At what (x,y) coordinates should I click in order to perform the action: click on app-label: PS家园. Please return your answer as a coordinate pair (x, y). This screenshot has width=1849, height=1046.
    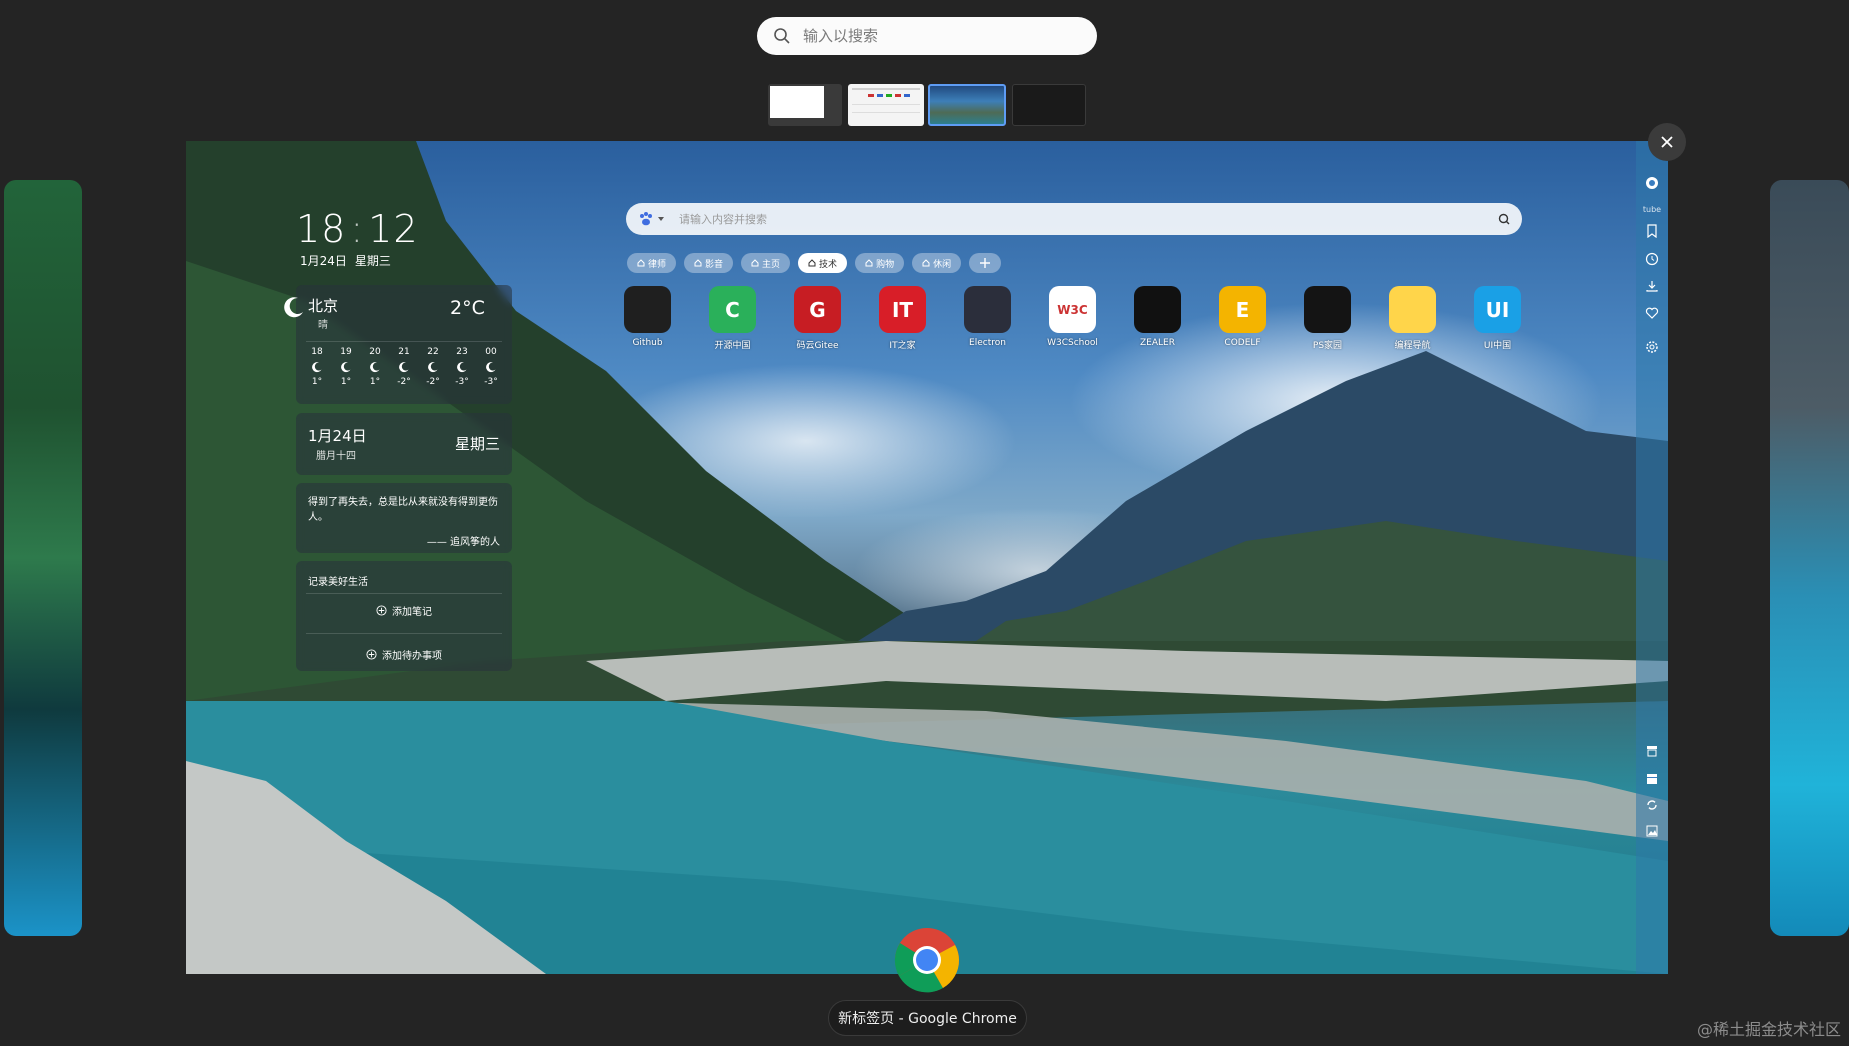
    Looking at the image, I should click on (1327, 346).